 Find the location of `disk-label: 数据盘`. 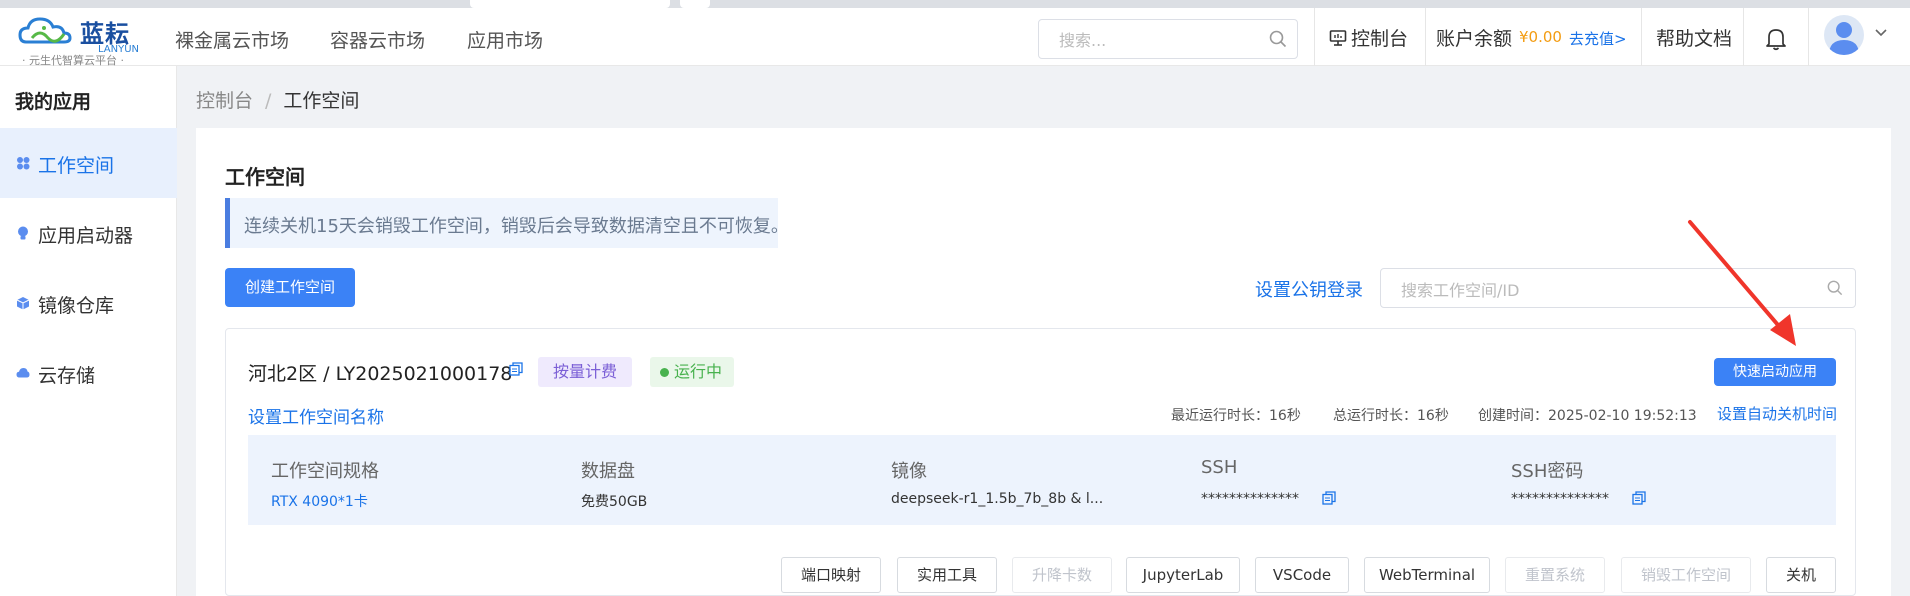

disk-label: 数据盘 is located at coordinates (608, 471).